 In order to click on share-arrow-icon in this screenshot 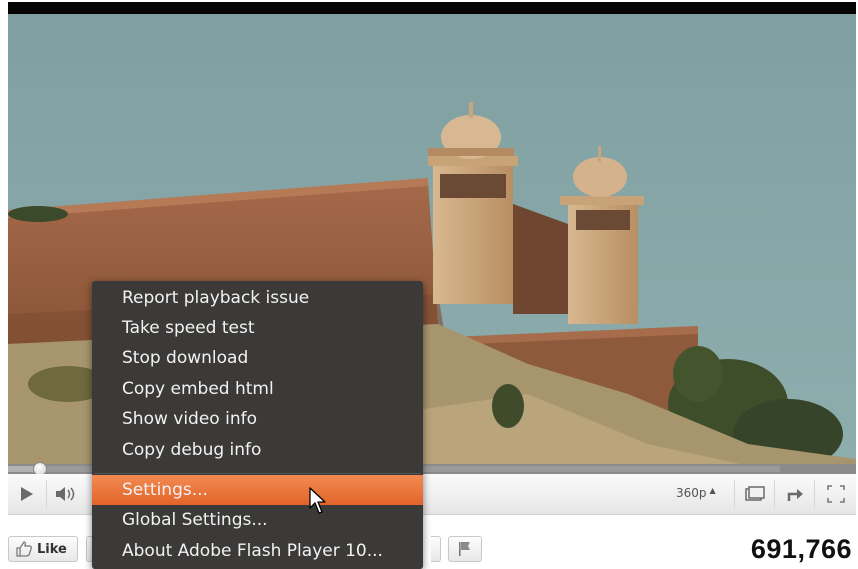, I will do `click(795, 495)`.